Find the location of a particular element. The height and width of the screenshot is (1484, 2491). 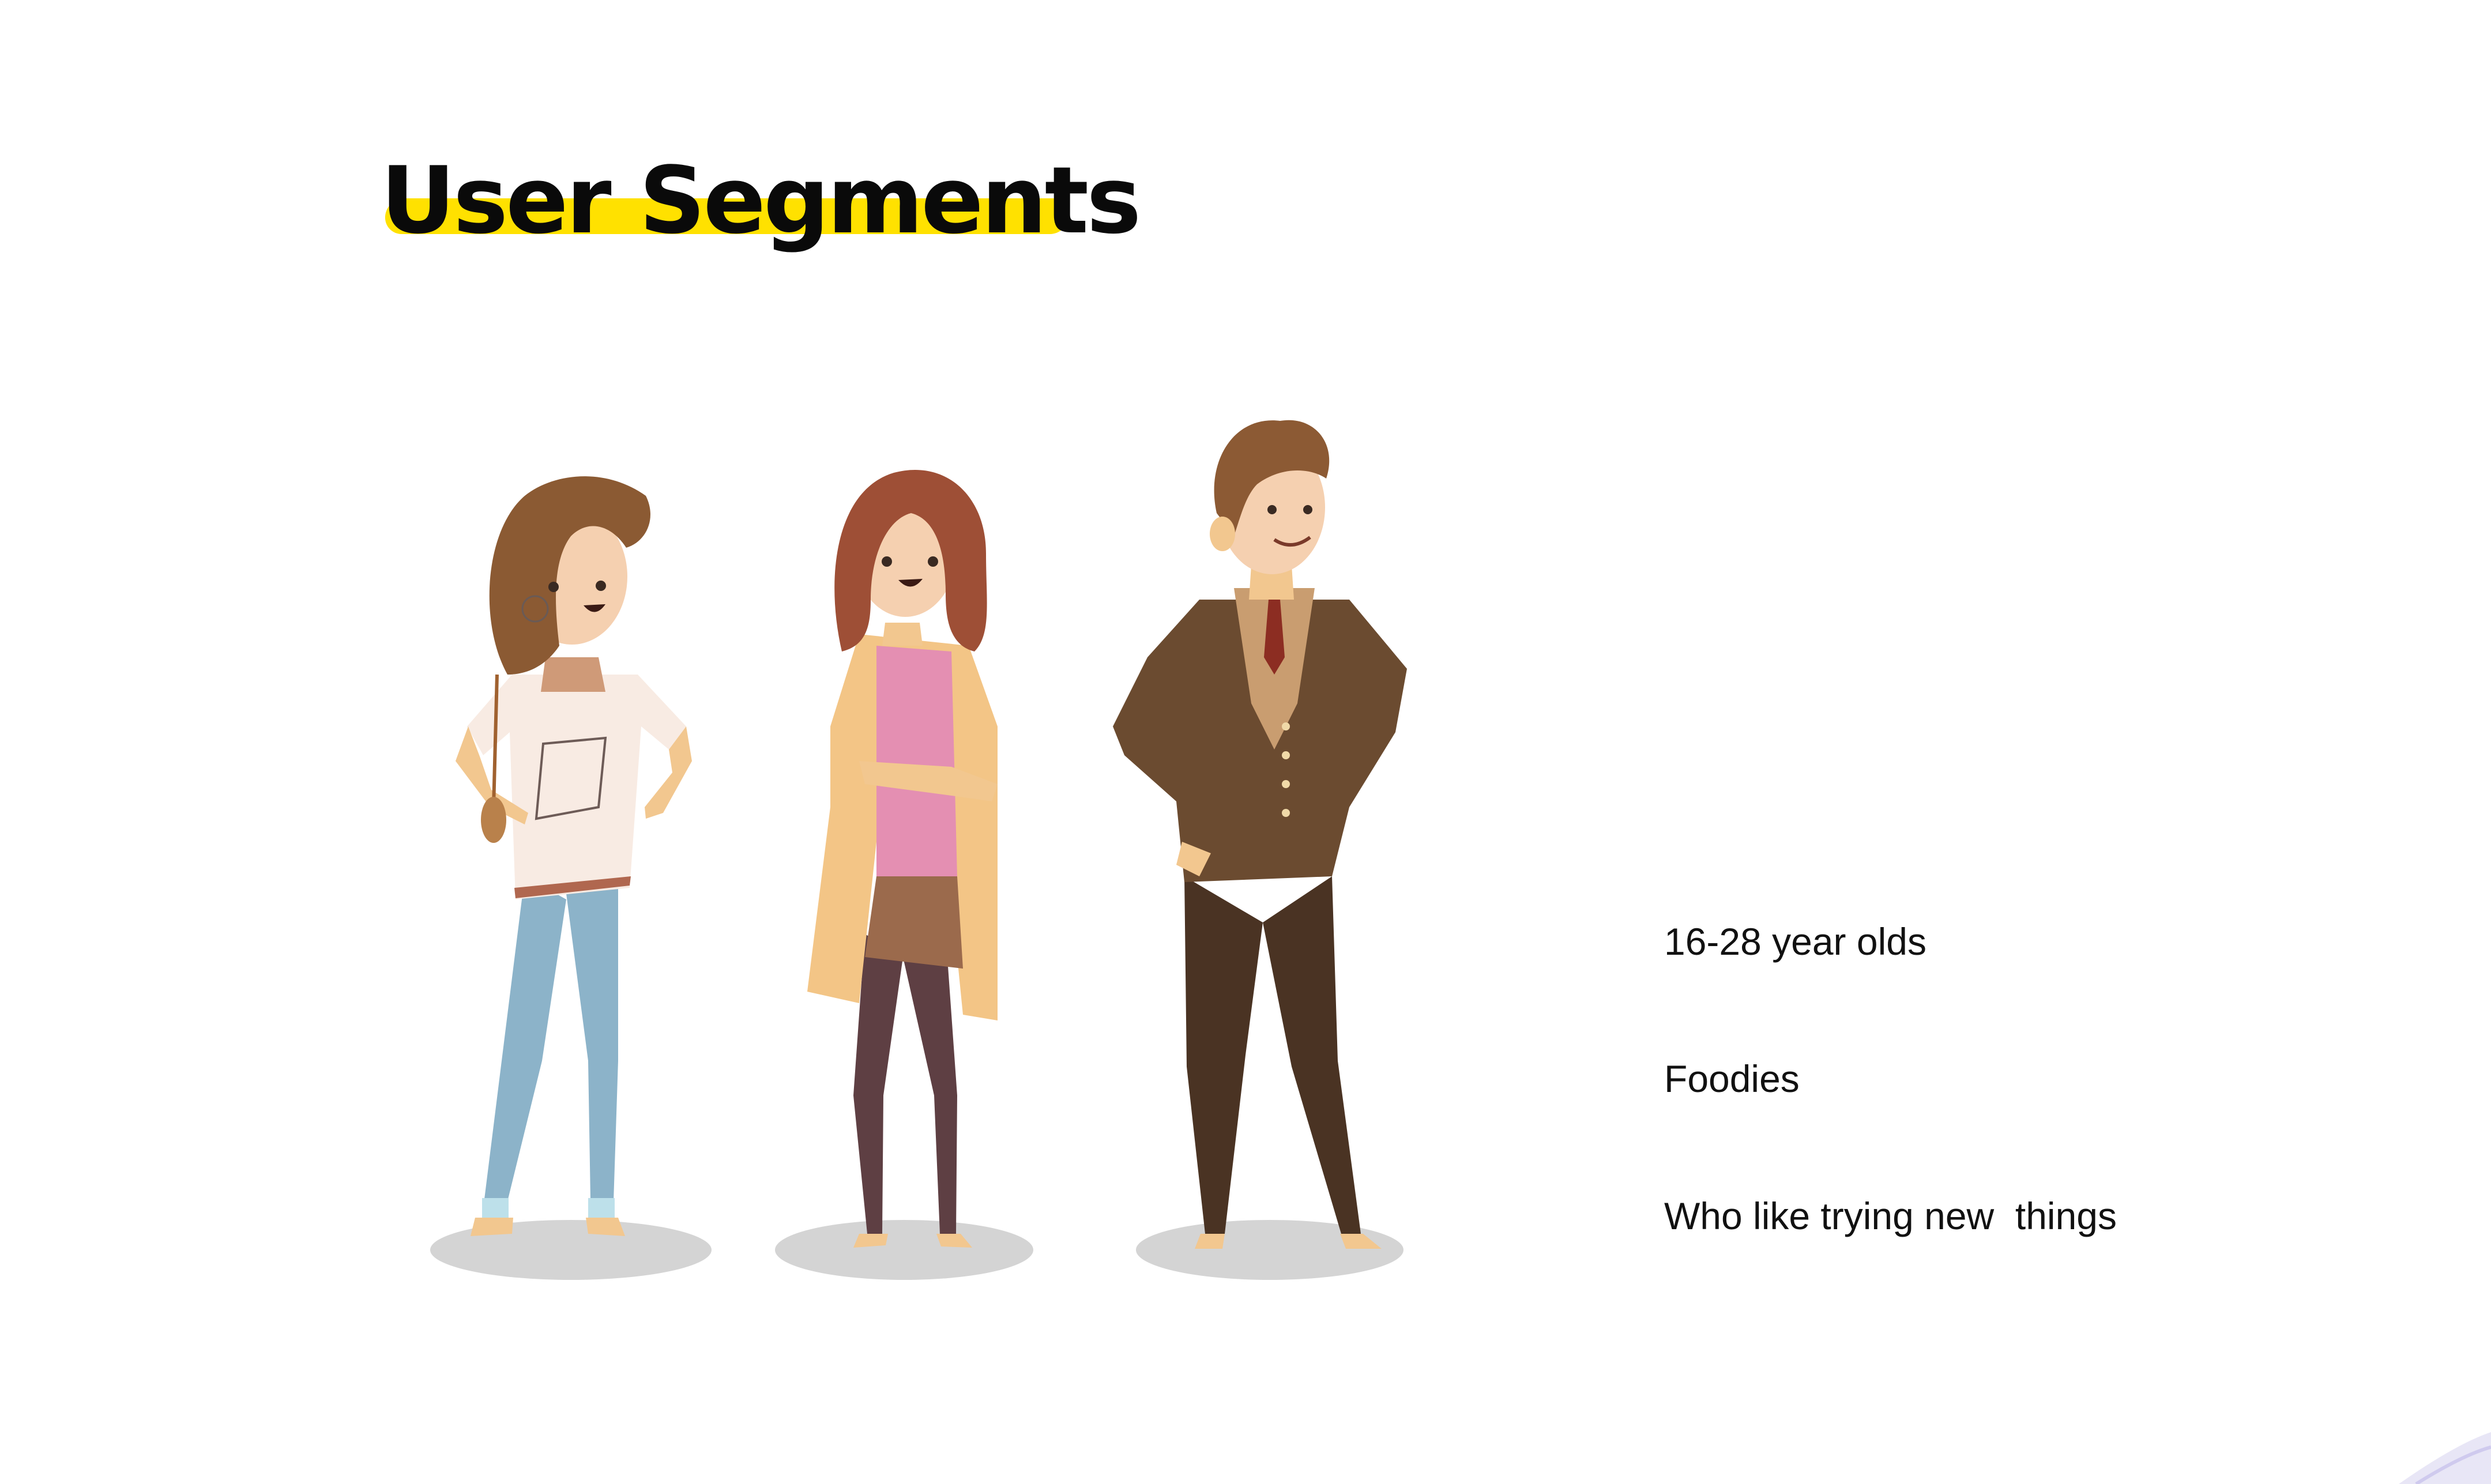

woman-cardigan-icon is located at coordinates (904, 874).